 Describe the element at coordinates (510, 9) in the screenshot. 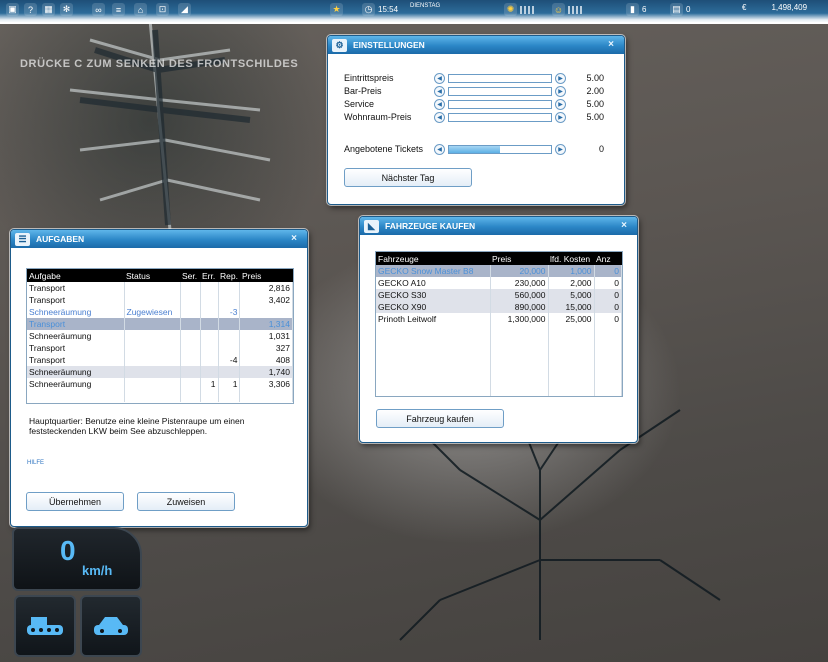

I see `sun-icon: ✺` at that location.